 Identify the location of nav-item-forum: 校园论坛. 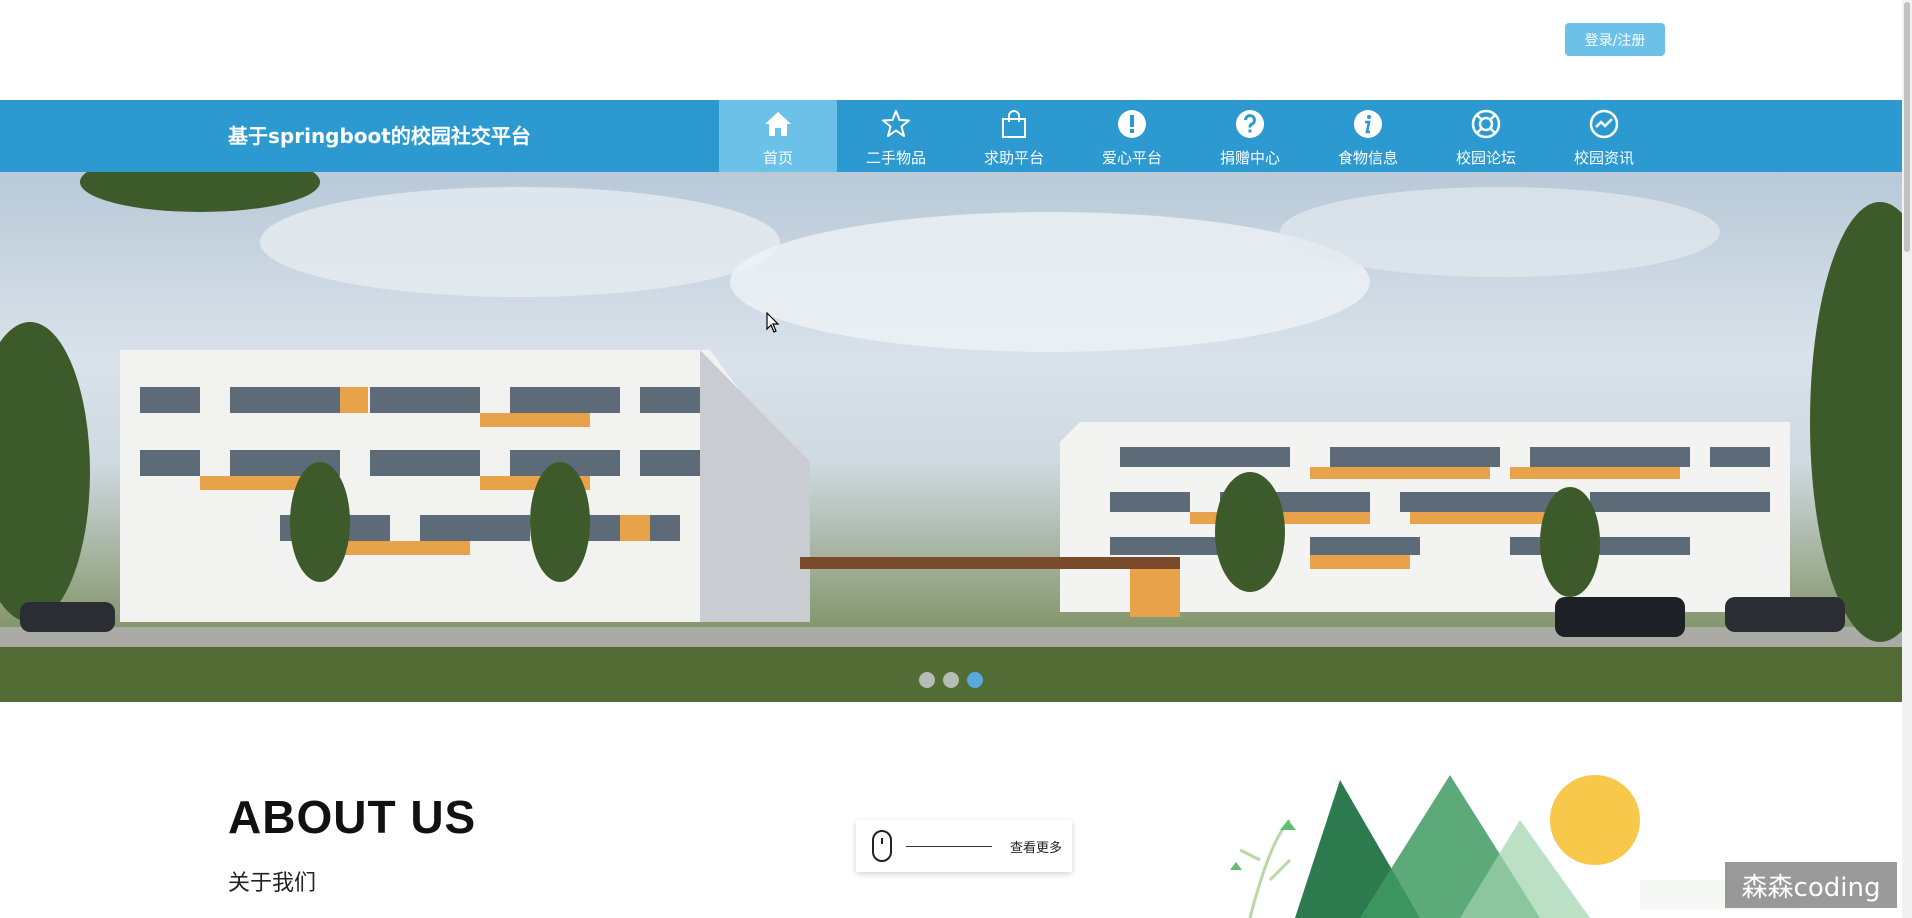
(1486, 136).